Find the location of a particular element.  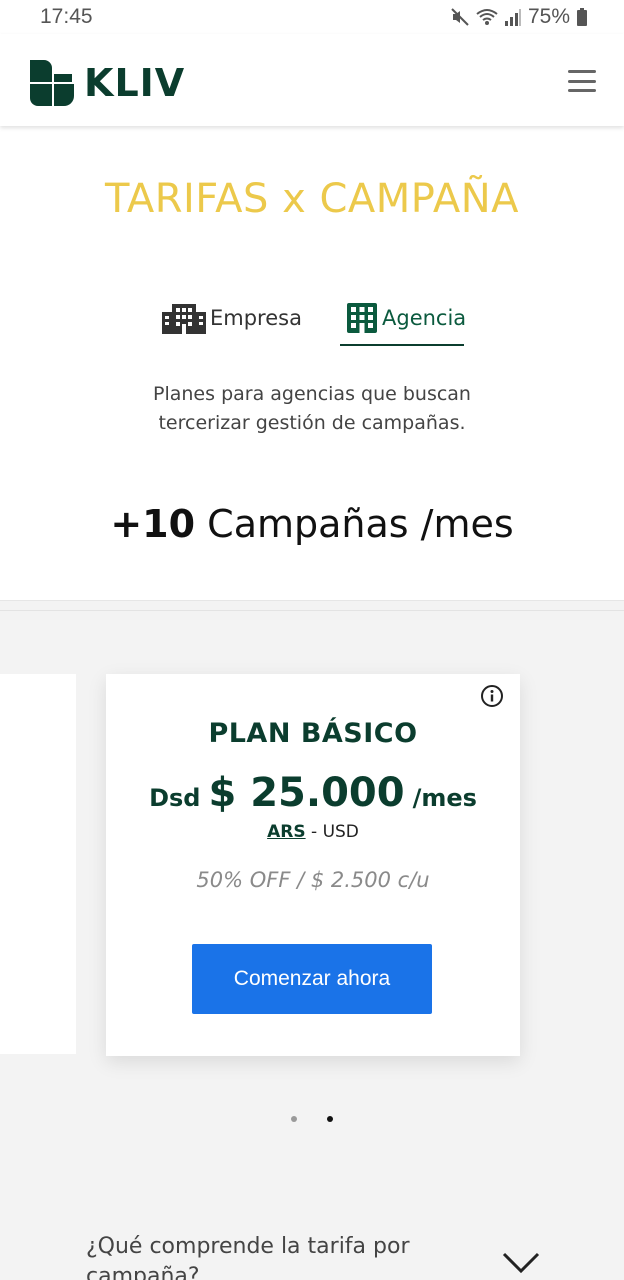

previous-plan-card is located at coordinates (38, 864).